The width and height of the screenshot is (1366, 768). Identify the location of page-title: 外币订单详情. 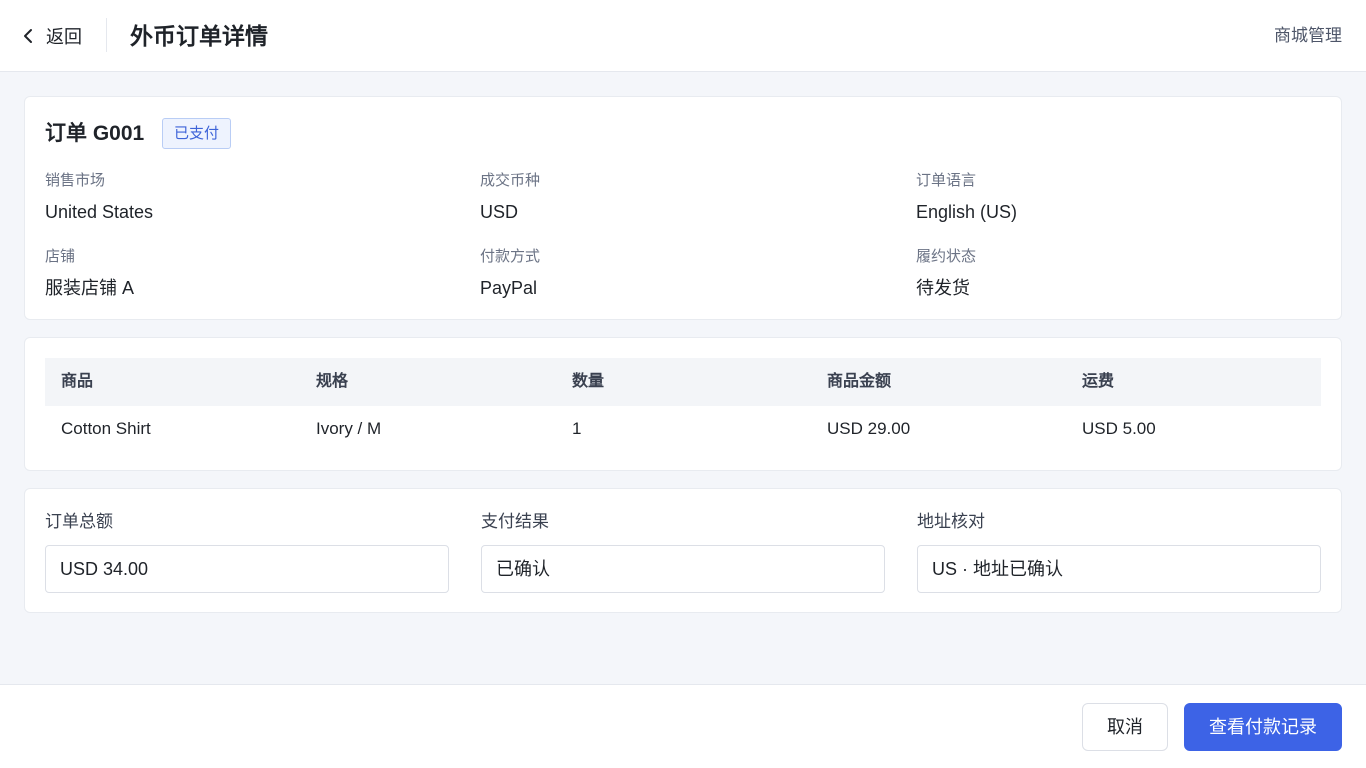
(199, 36).